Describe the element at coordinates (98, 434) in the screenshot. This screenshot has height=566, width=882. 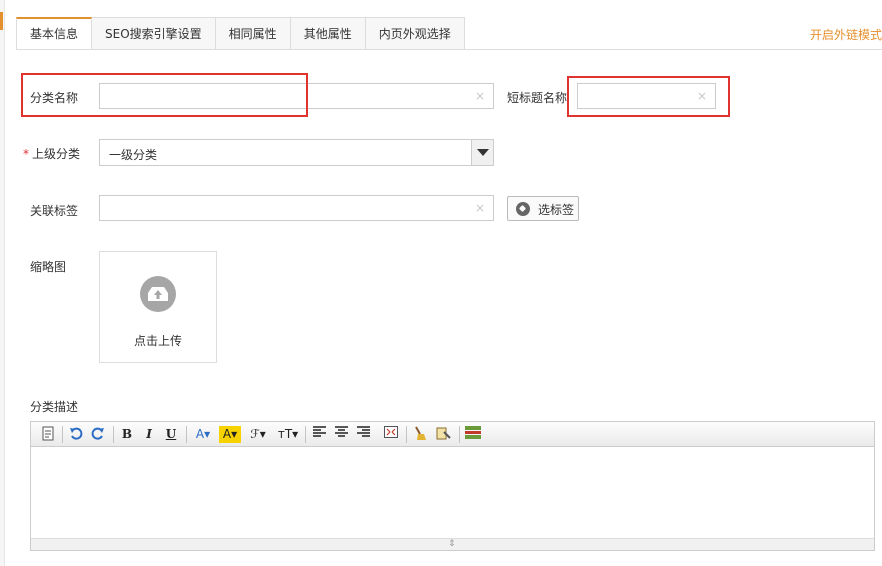
I see `redo-icon` at that location.